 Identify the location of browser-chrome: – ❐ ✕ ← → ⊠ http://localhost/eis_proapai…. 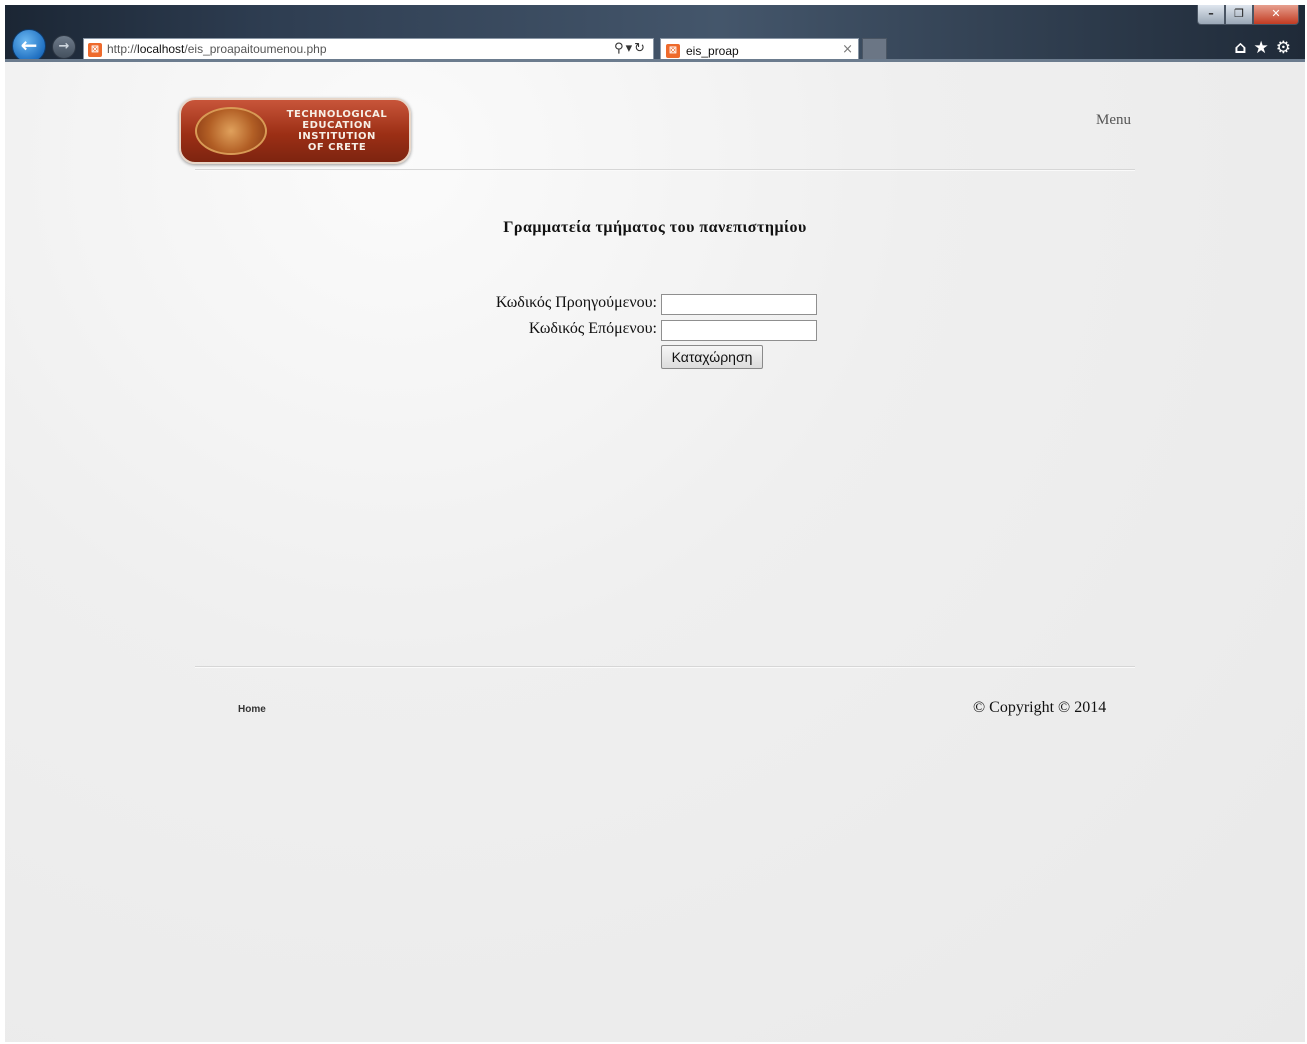
(655, 34).